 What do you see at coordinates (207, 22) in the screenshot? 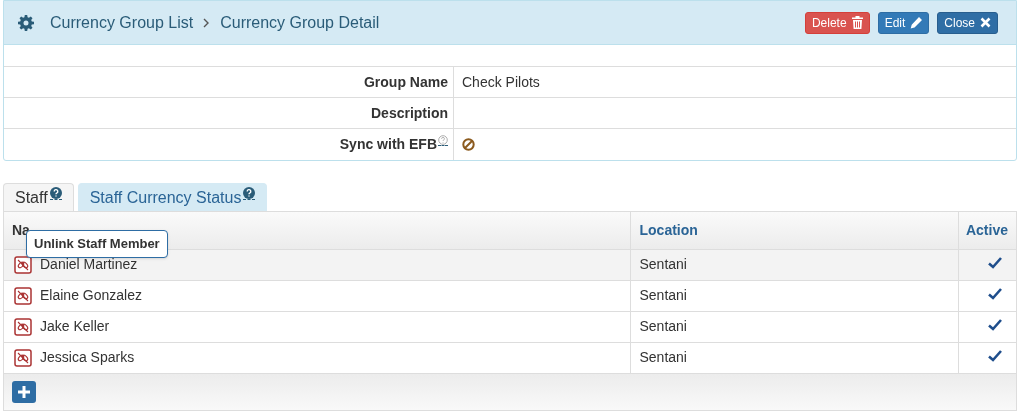
I see `chevron-icon` at bounding box center [207, 22].